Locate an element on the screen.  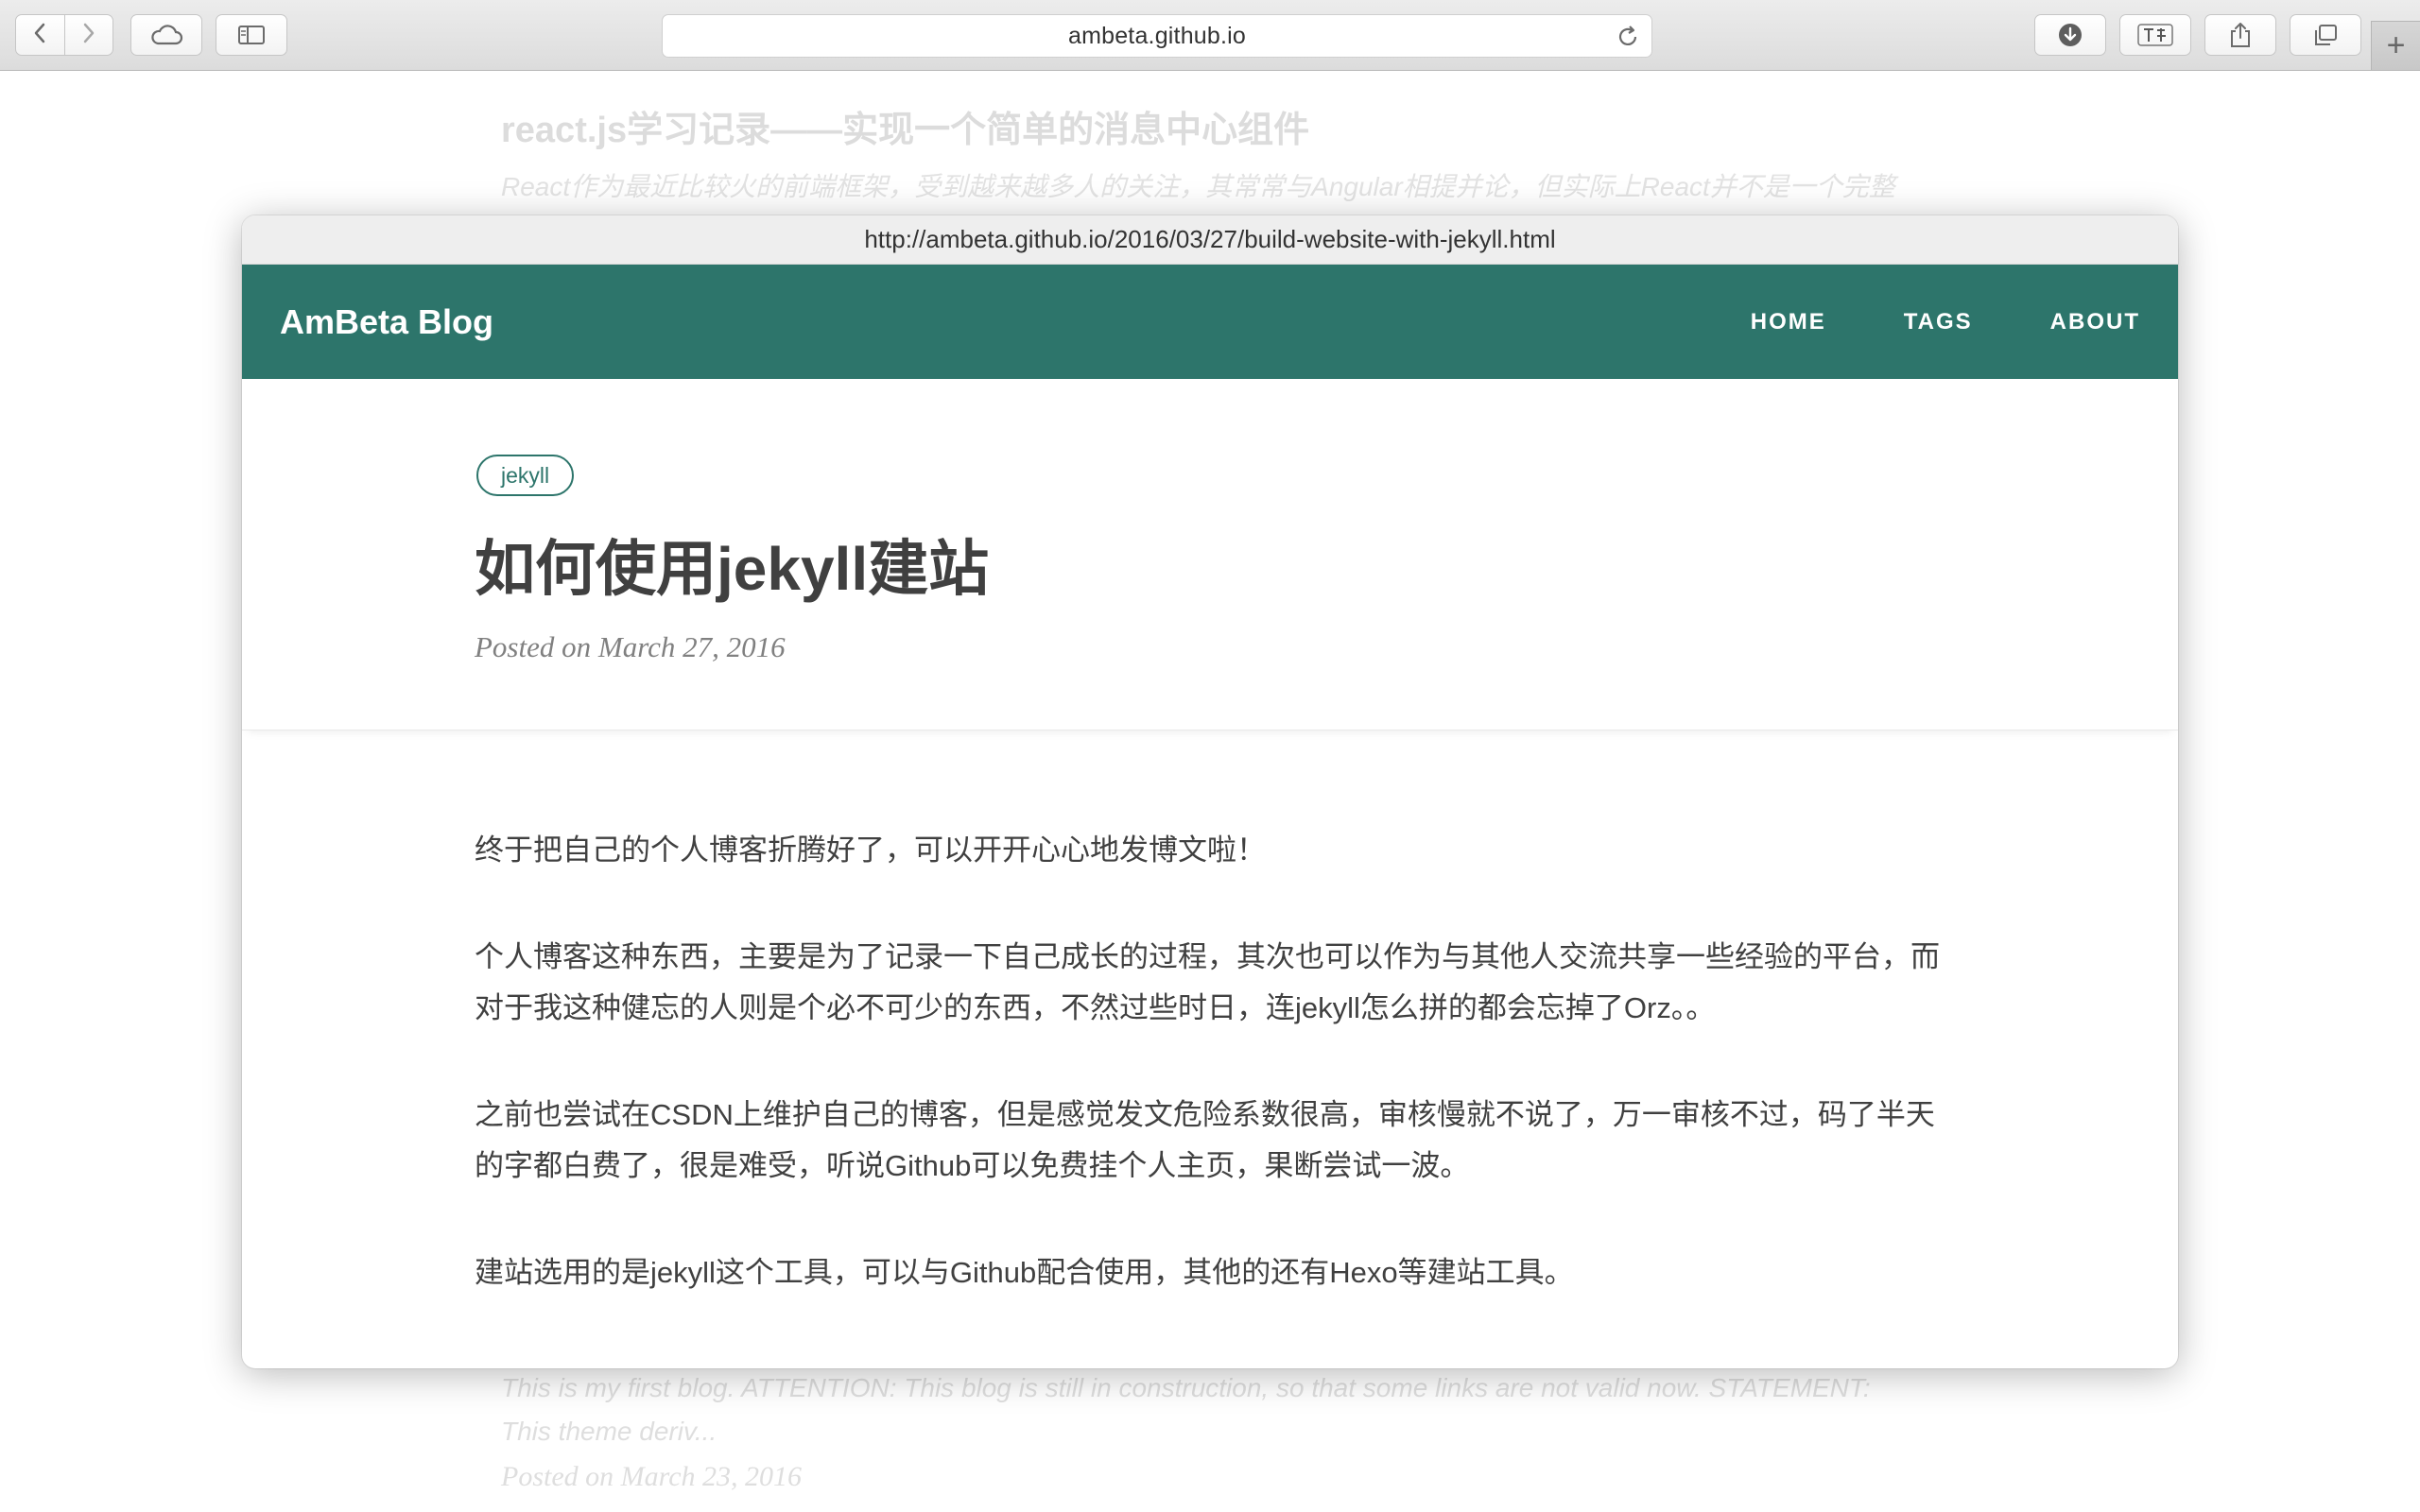
plus-icon: + is located at coordinates (2396, 45).